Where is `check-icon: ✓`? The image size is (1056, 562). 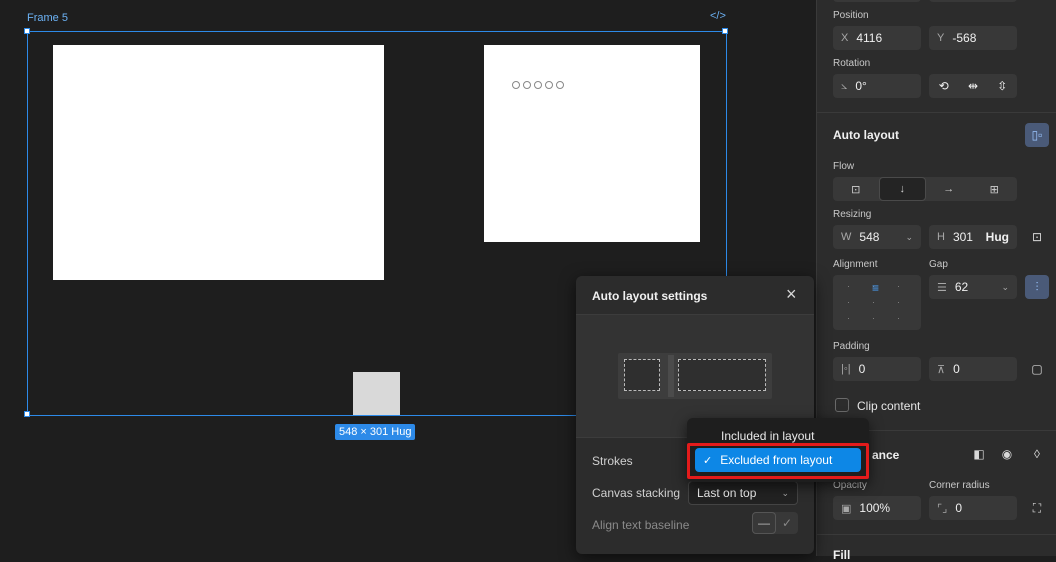
check-icon: ✓ is located at coordinates (787, 523).